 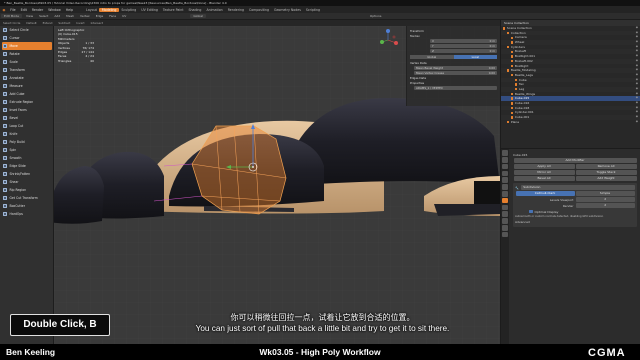 What do you see at coordinates (150, 10) in the screenshot?
I see `workspace-tab-uv-editing: UV Editing` at bounding box center [150, 10].